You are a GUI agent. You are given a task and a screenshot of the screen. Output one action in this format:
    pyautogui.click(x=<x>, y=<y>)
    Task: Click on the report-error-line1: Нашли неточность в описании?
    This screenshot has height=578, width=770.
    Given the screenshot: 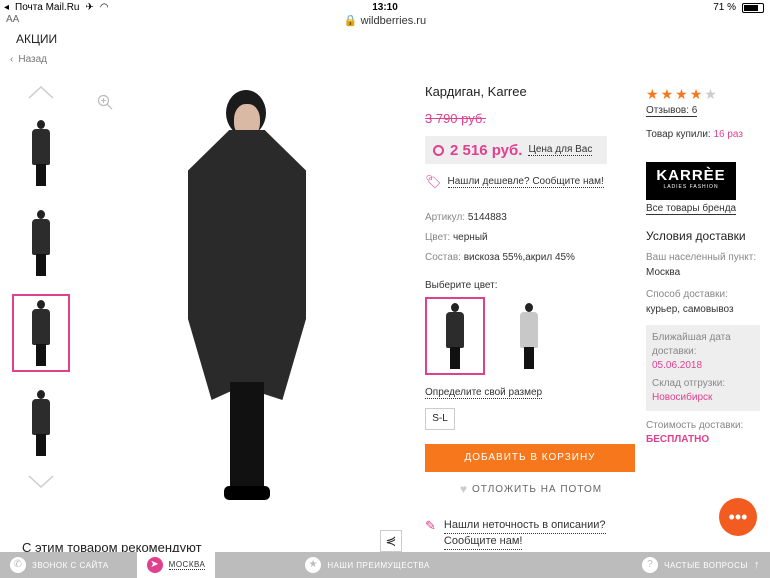 What is the action you would take?
    pyautogui.click(x=524, y=526)
    